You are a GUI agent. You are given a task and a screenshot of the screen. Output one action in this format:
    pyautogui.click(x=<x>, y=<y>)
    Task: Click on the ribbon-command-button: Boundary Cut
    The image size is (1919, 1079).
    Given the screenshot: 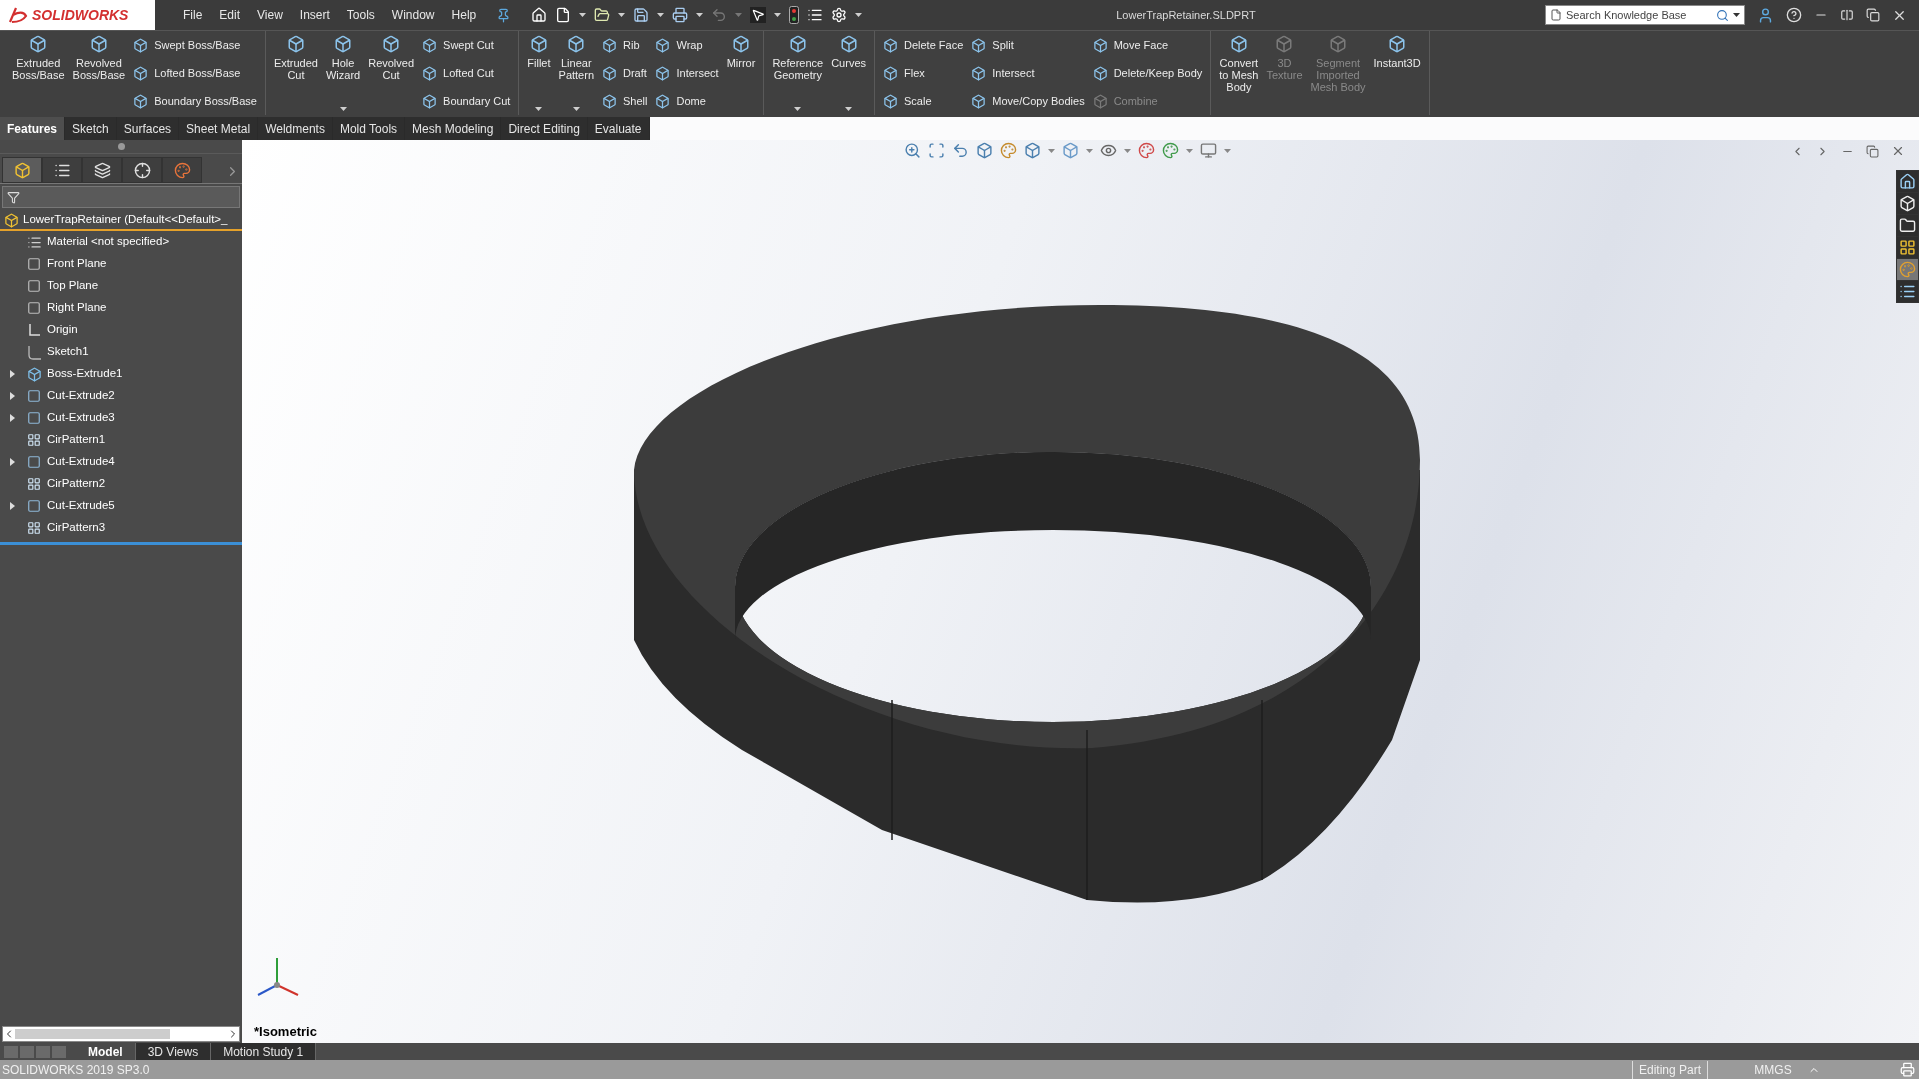 What is the action you would take?
    pyautogui.click(x=466, y=101)
    